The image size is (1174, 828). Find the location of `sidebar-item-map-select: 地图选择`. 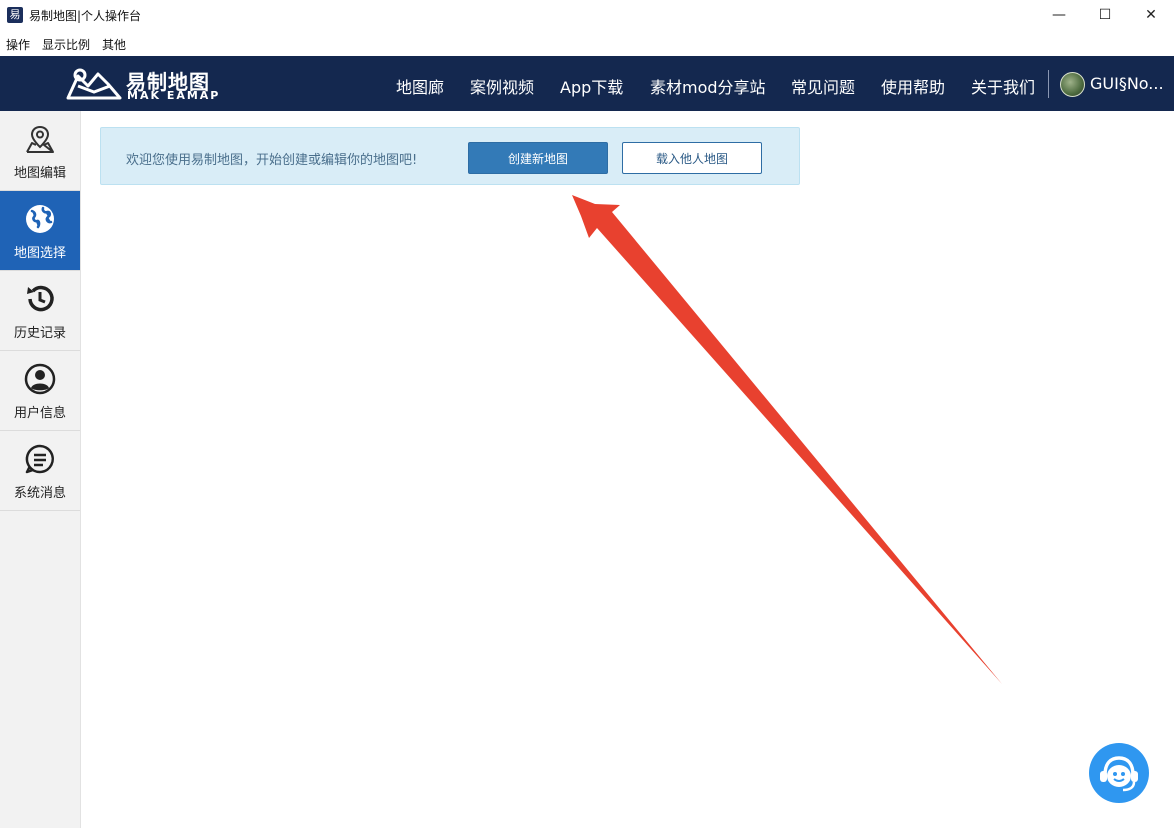

sidebar-item-map-select: 地图选择 is located at coordinates (40, 231).